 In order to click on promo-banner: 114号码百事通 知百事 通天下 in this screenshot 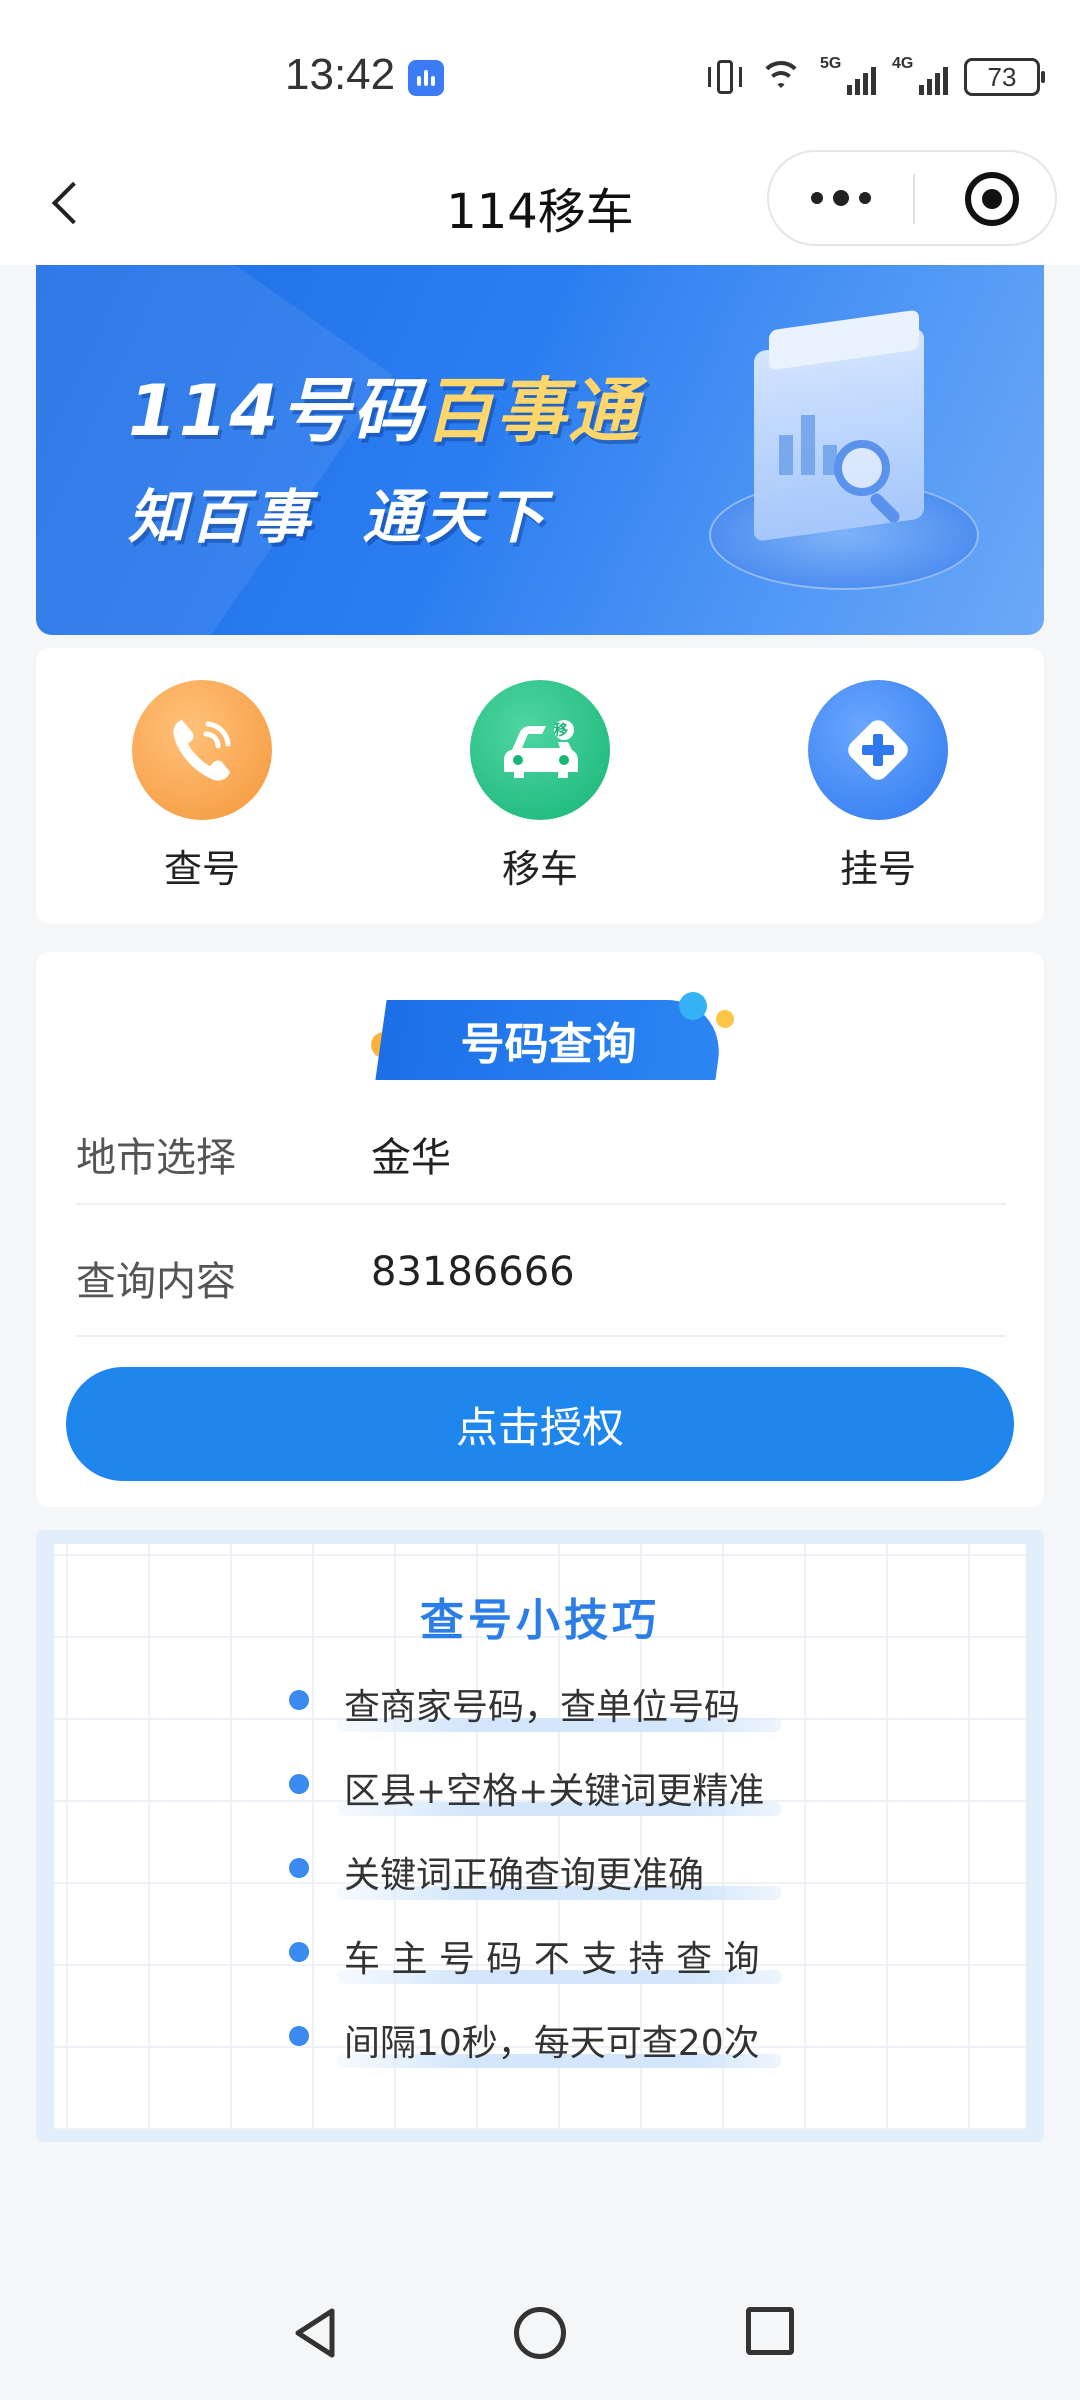, I will do `click(540, 450)`.